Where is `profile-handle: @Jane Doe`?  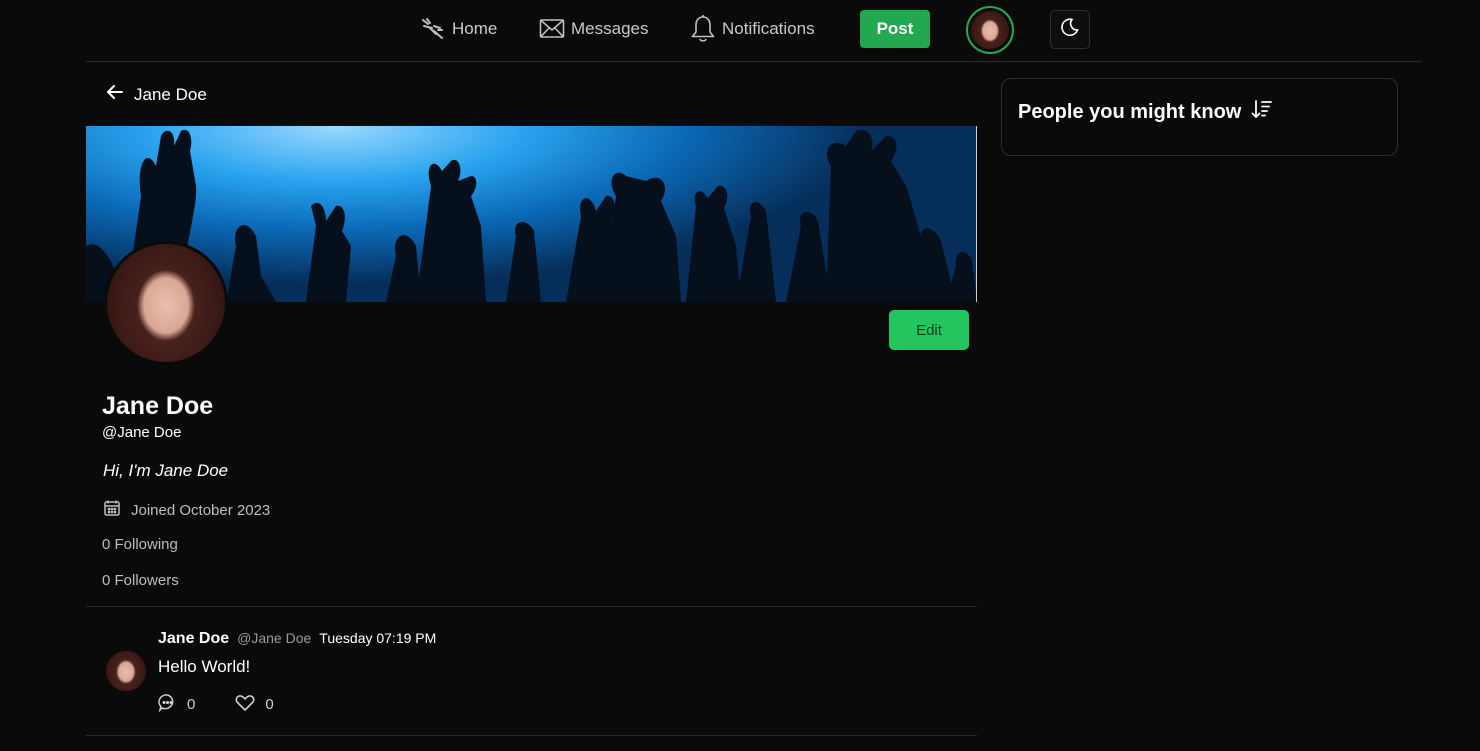 profile-handle: @Jane Doe is located at coordinates (142, 432).